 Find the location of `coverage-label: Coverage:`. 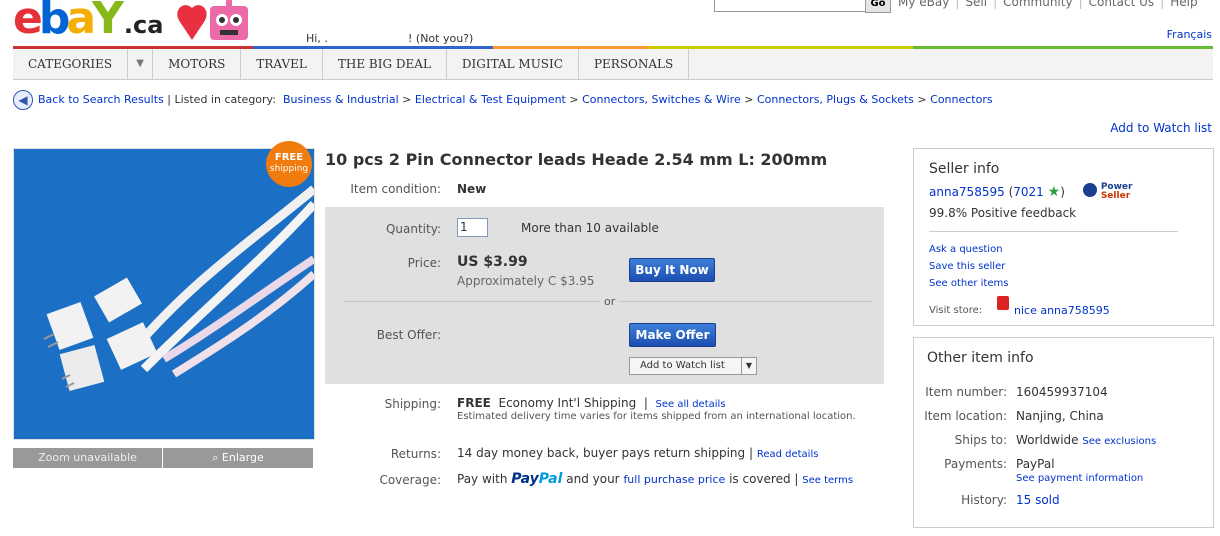

coverage-label: Coverage: is located at coordinates (410, 480).